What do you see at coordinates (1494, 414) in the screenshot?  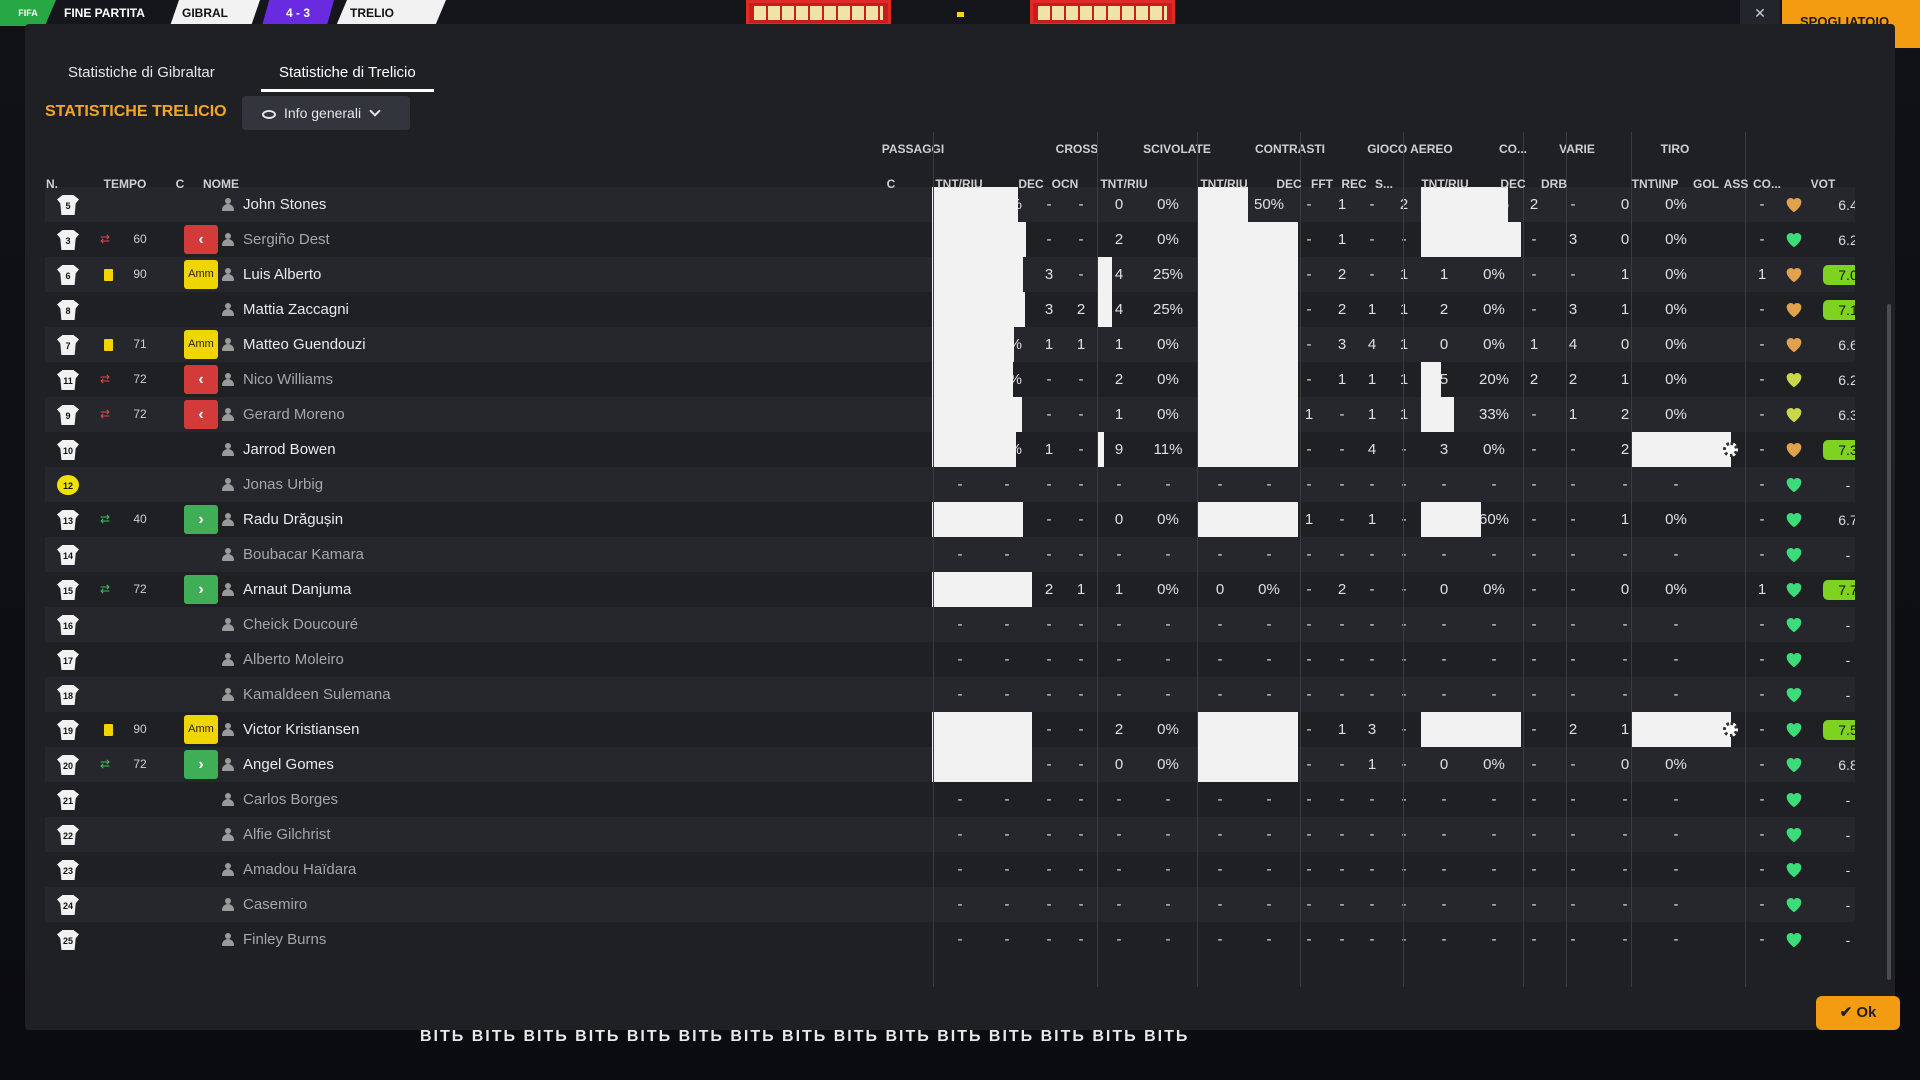 I see `stat-ae_p: 33%` at bounding box center [1494, 414].